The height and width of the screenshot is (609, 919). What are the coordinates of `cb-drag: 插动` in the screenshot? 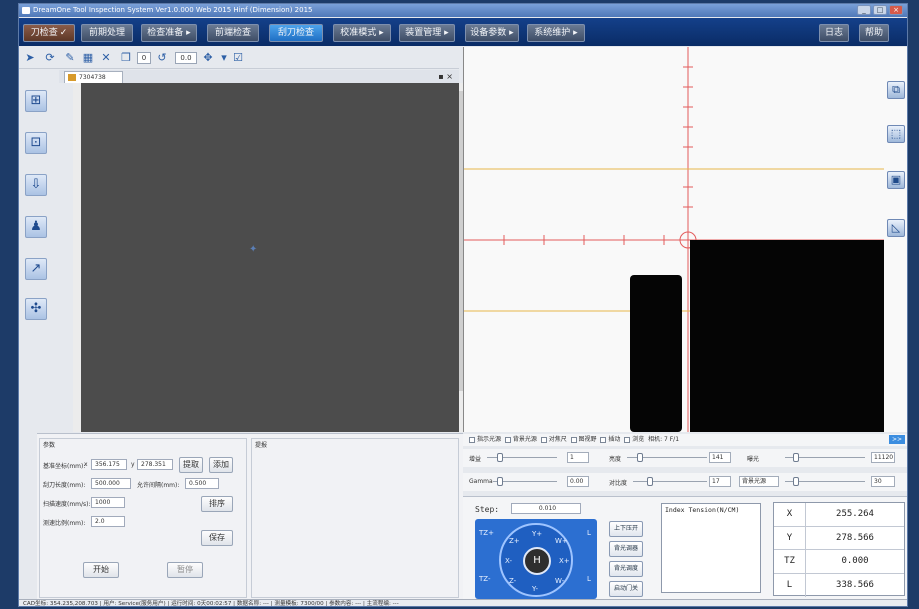 It's located at (610, 439).